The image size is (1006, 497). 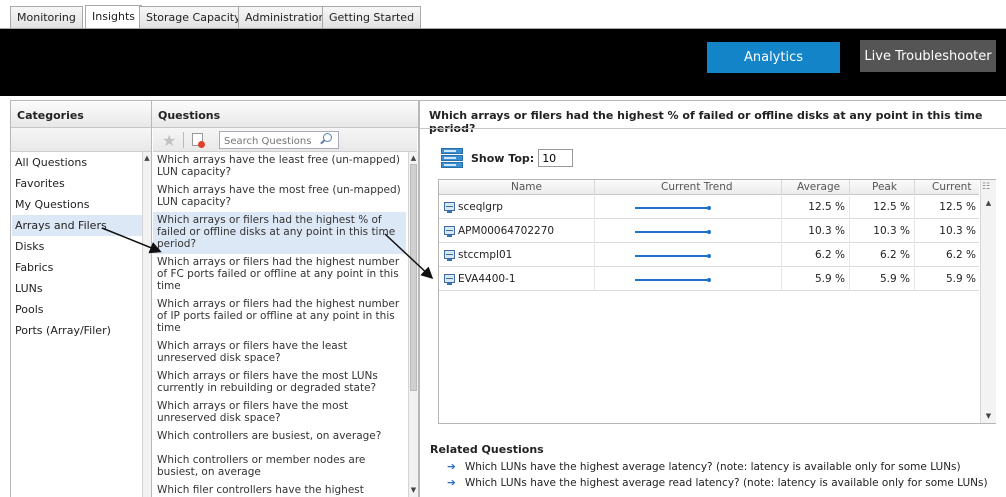 What do you see at coordinates (556, 158) in the screenshot?
I see `show-top-input` at bounding box center [556, 158].